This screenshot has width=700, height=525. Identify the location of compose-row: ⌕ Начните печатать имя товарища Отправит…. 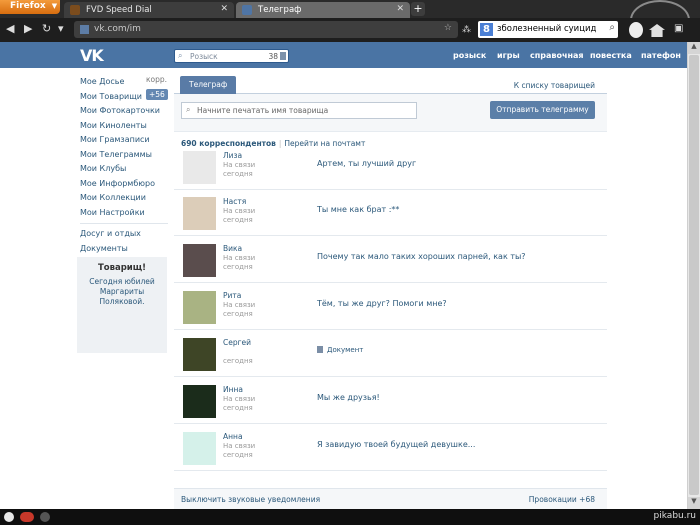
(390, 113).